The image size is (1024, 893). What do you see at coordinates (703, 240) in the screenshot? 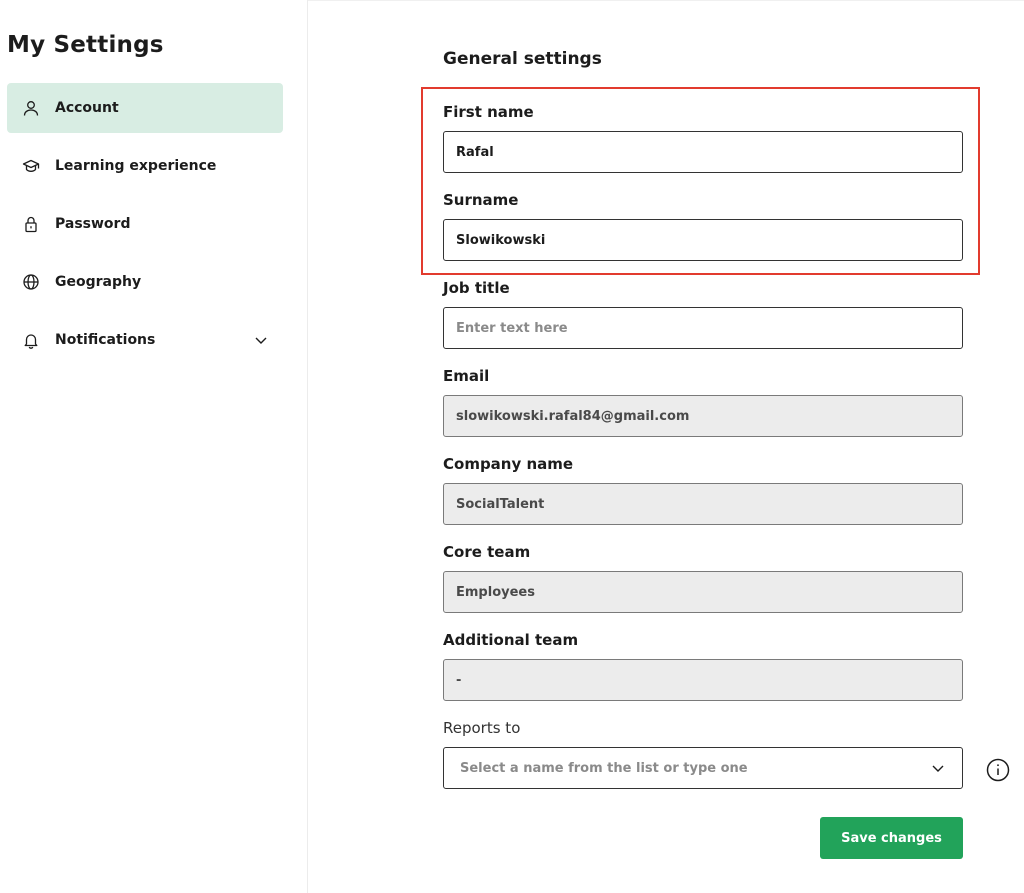
I see `surname-input` at bounding box center [703, 240].